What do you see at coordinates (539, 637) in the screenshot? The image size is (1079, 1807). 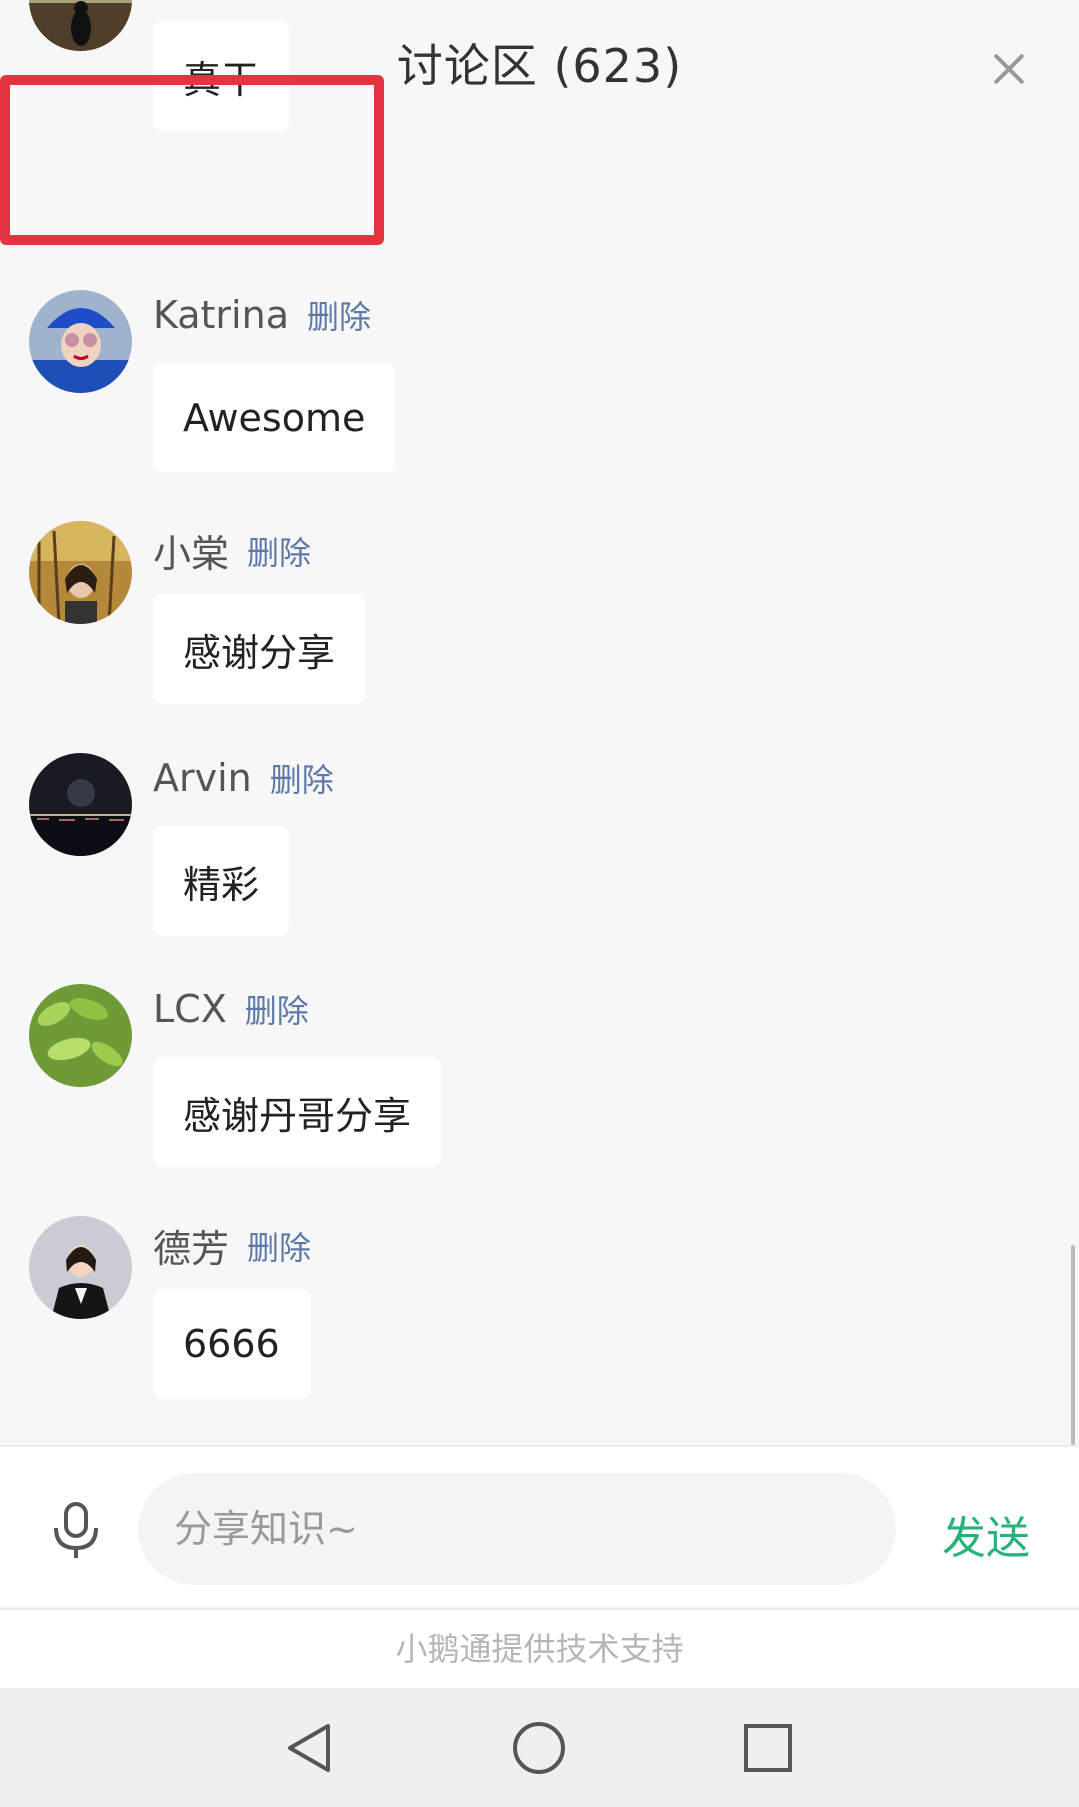 I see `comment-item: 小棠 删除 感谢分享` at bounding box center [539, 637].